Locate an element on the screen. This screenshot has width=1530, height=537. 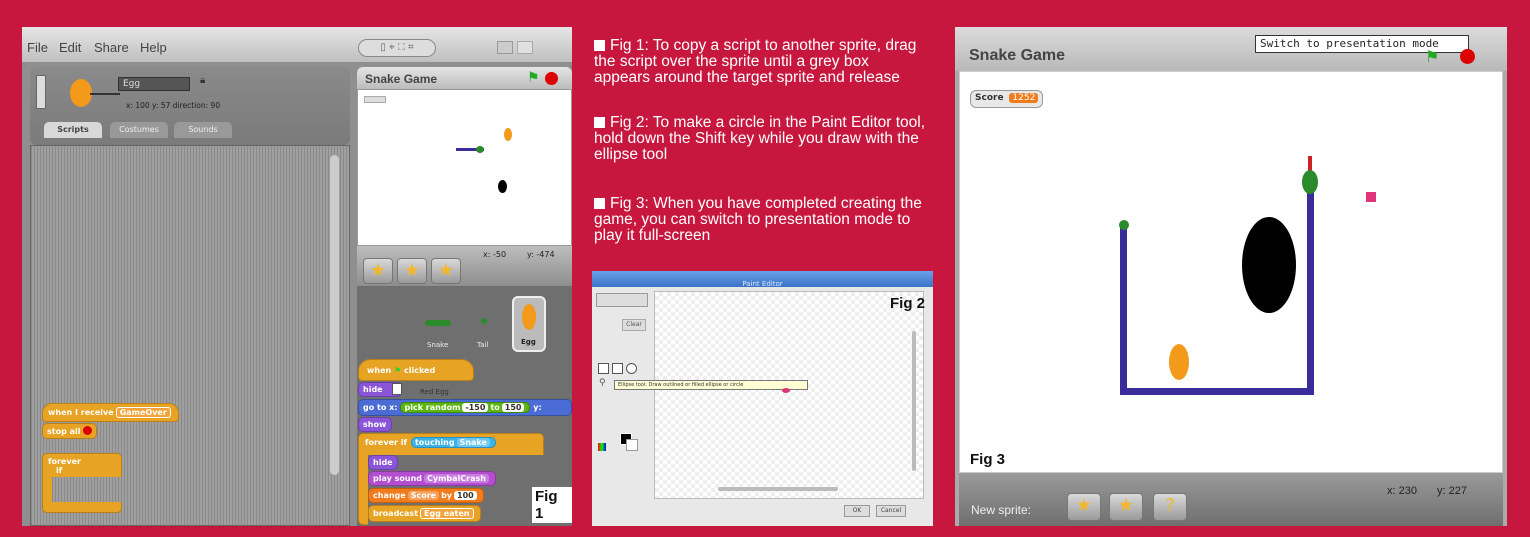
scripts-scrollbar is located at coordinates (334, 315).